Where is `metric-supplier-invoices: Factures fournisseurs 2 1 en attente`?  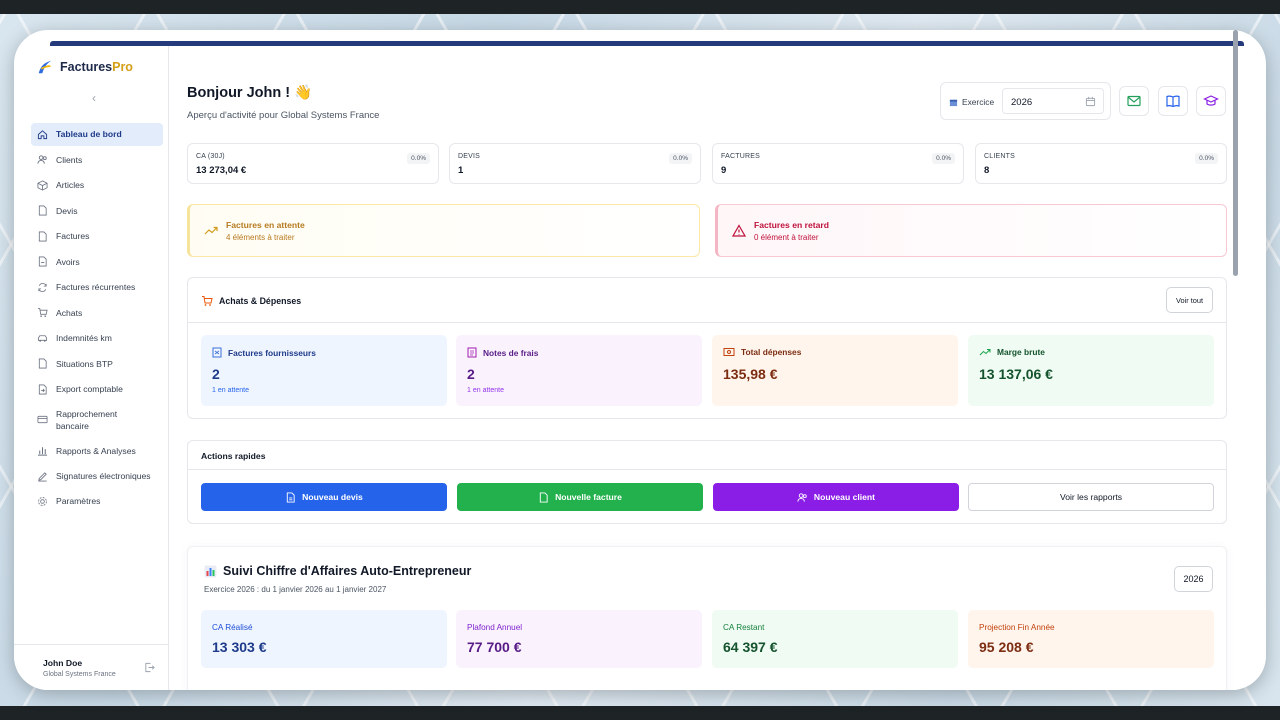 metric-supplier-invoices: Factures fournisseurs 2 1 en attente is located at coordinates (324, 370).